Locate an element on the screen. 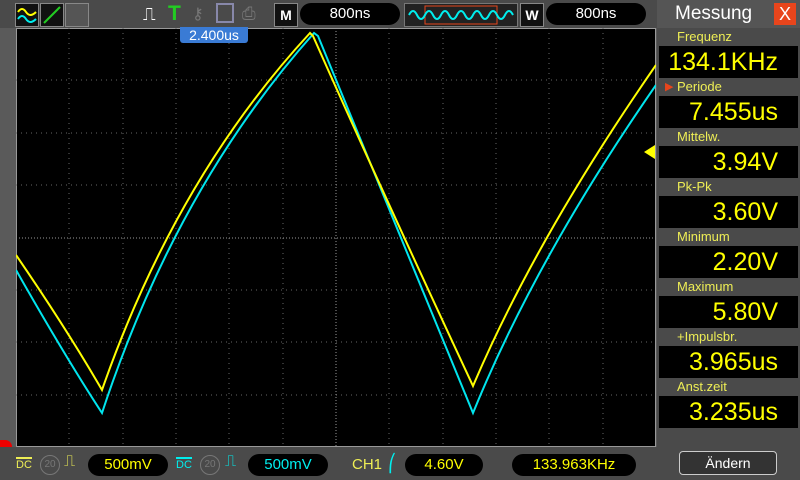  display-icon is located at coordinates (77, 15).